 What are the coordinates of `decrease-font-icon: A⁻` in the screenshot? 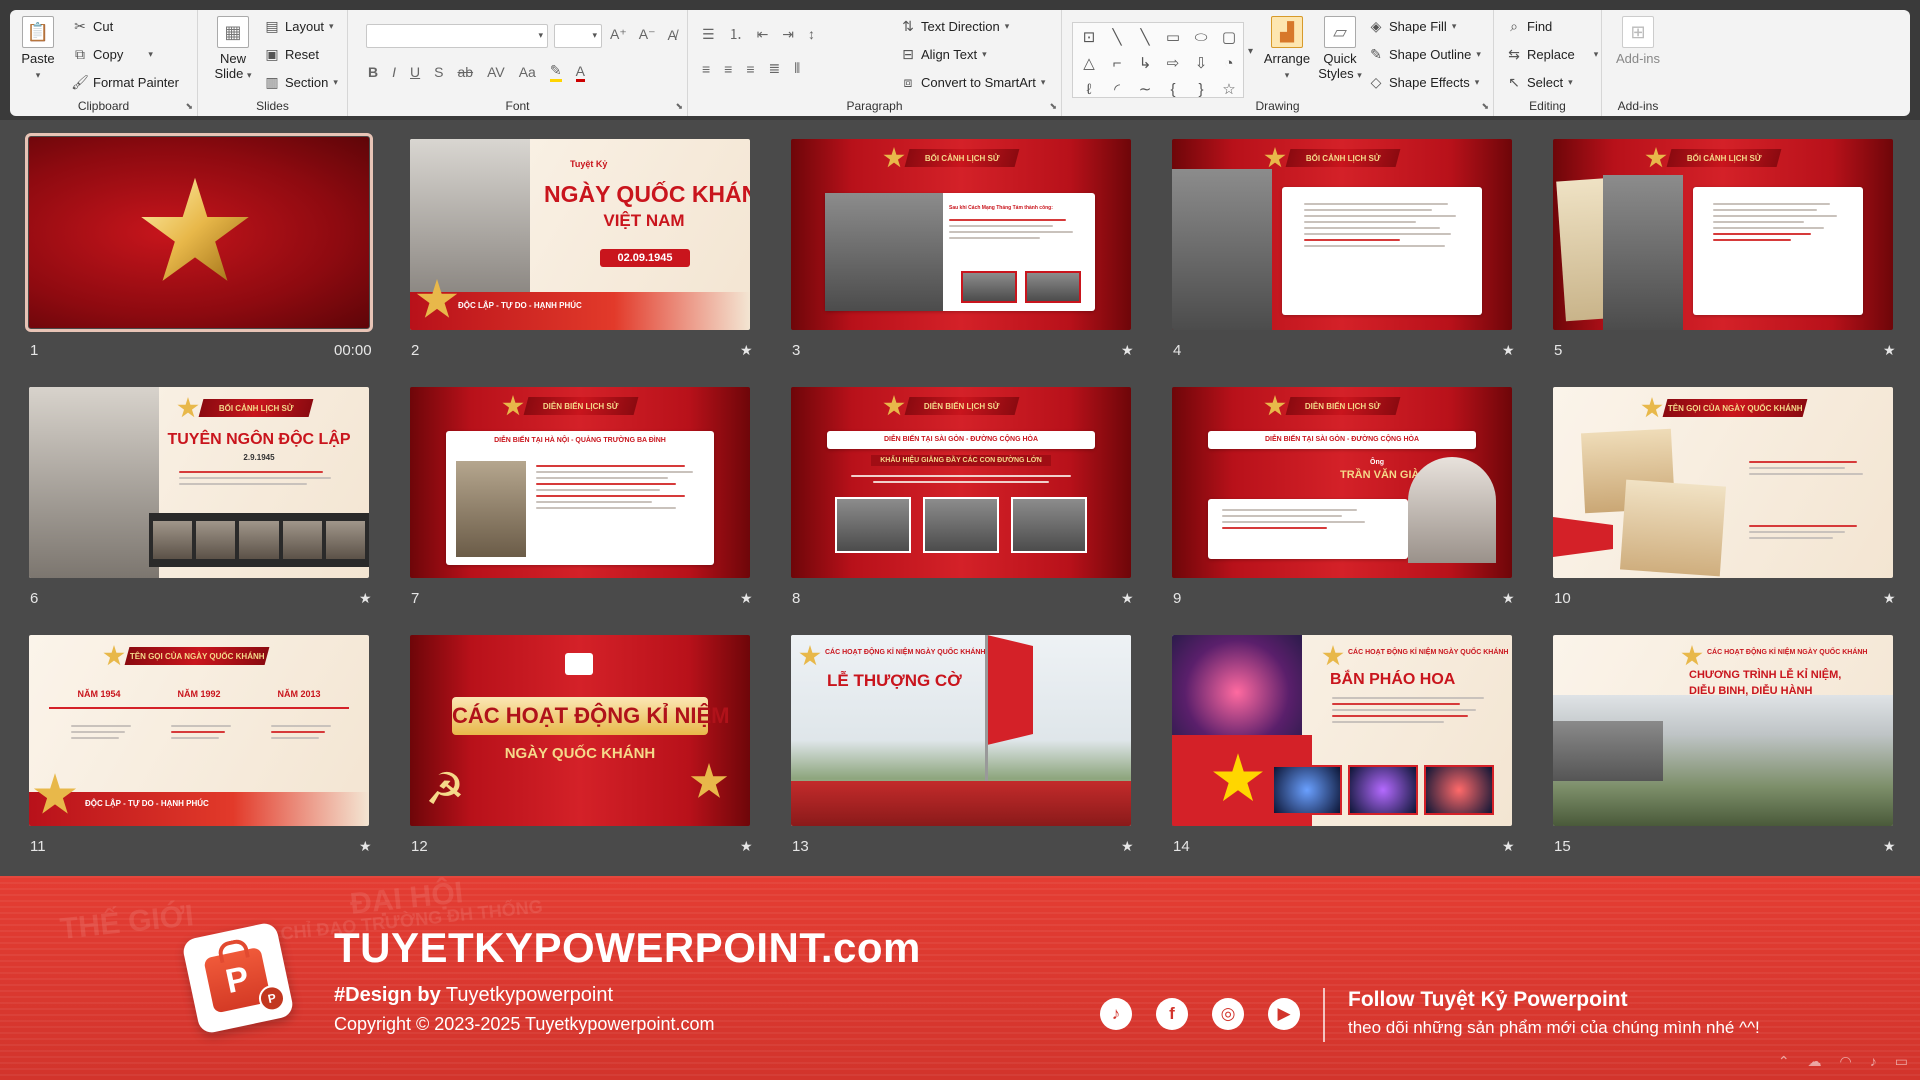 It's located at (647, 34).